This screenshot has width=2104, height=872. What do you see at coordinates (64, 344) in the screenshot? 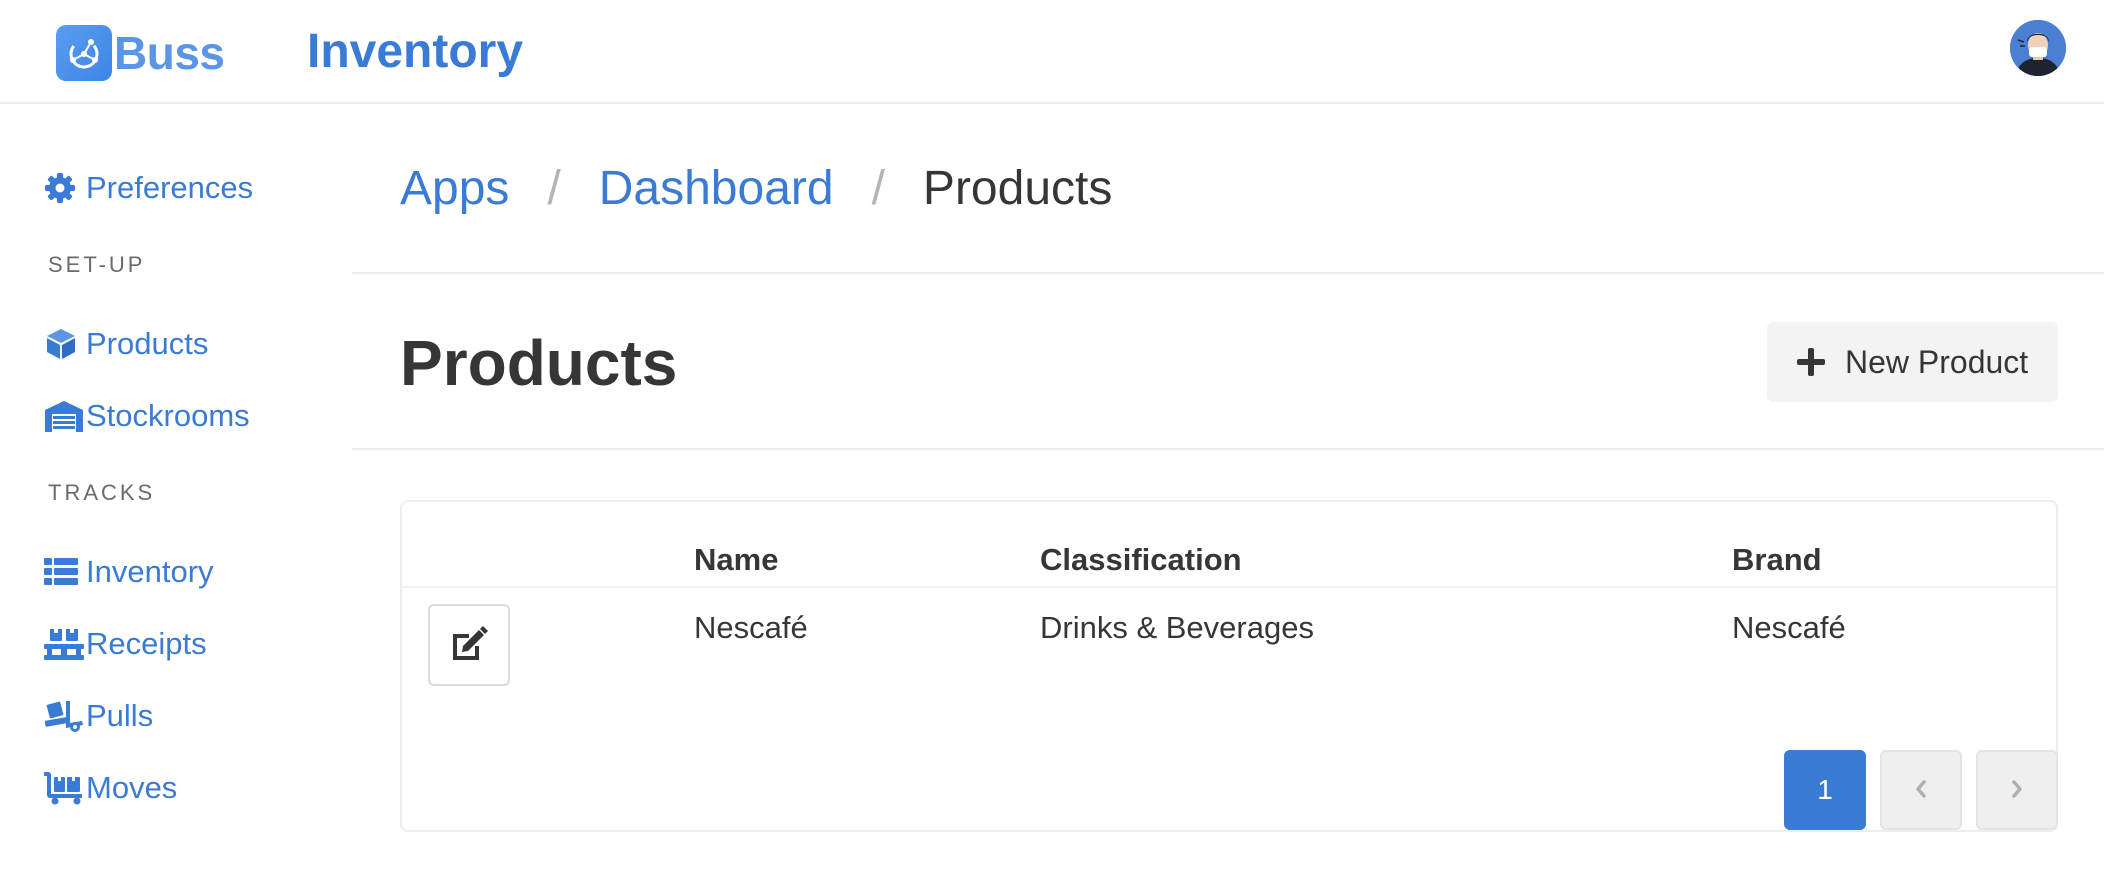
I see `cube-icon` at bounding box center [64, 344].